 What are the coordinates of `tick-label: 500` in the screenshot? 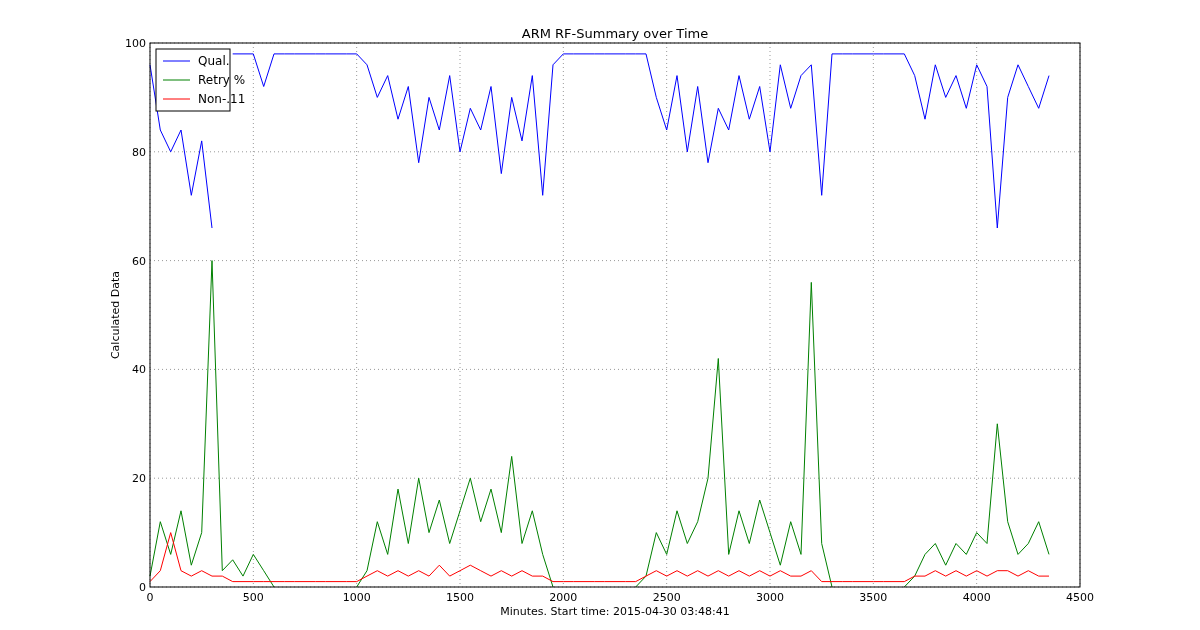 It's located at (253, 597).